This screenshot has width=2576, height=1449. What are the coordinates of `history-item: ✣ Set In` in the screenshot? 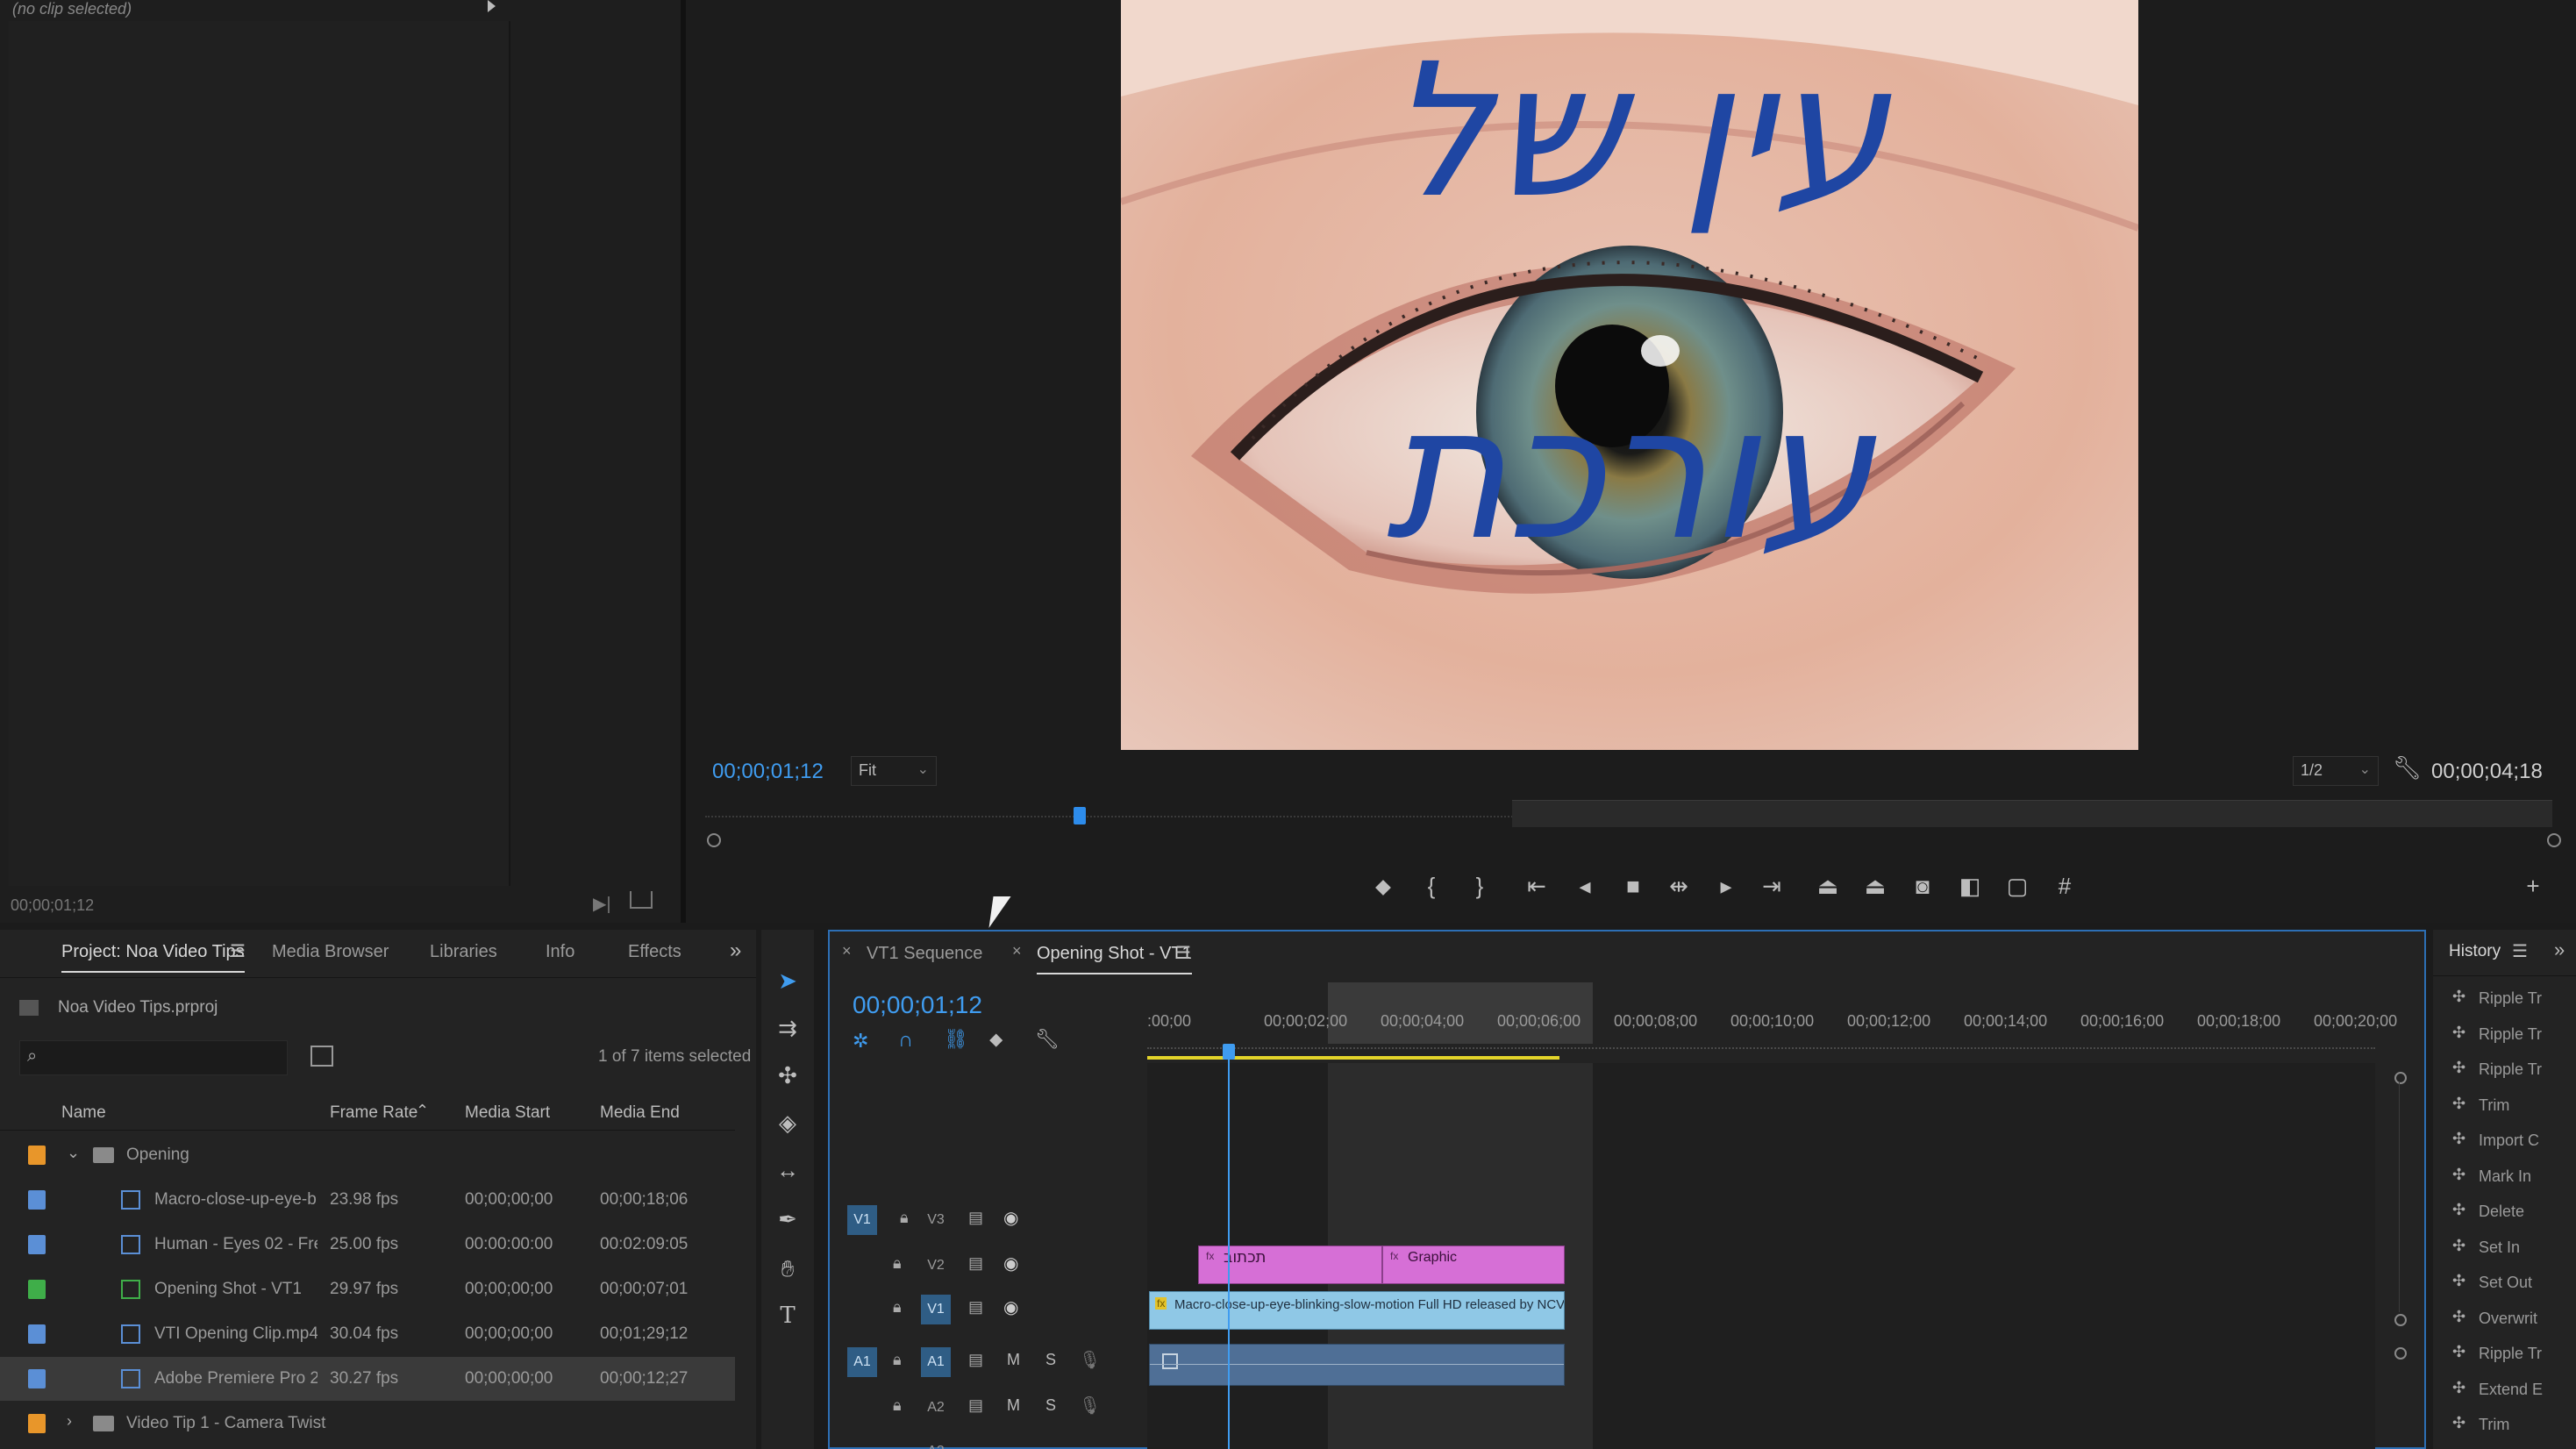 It's located at (2514, 1247).